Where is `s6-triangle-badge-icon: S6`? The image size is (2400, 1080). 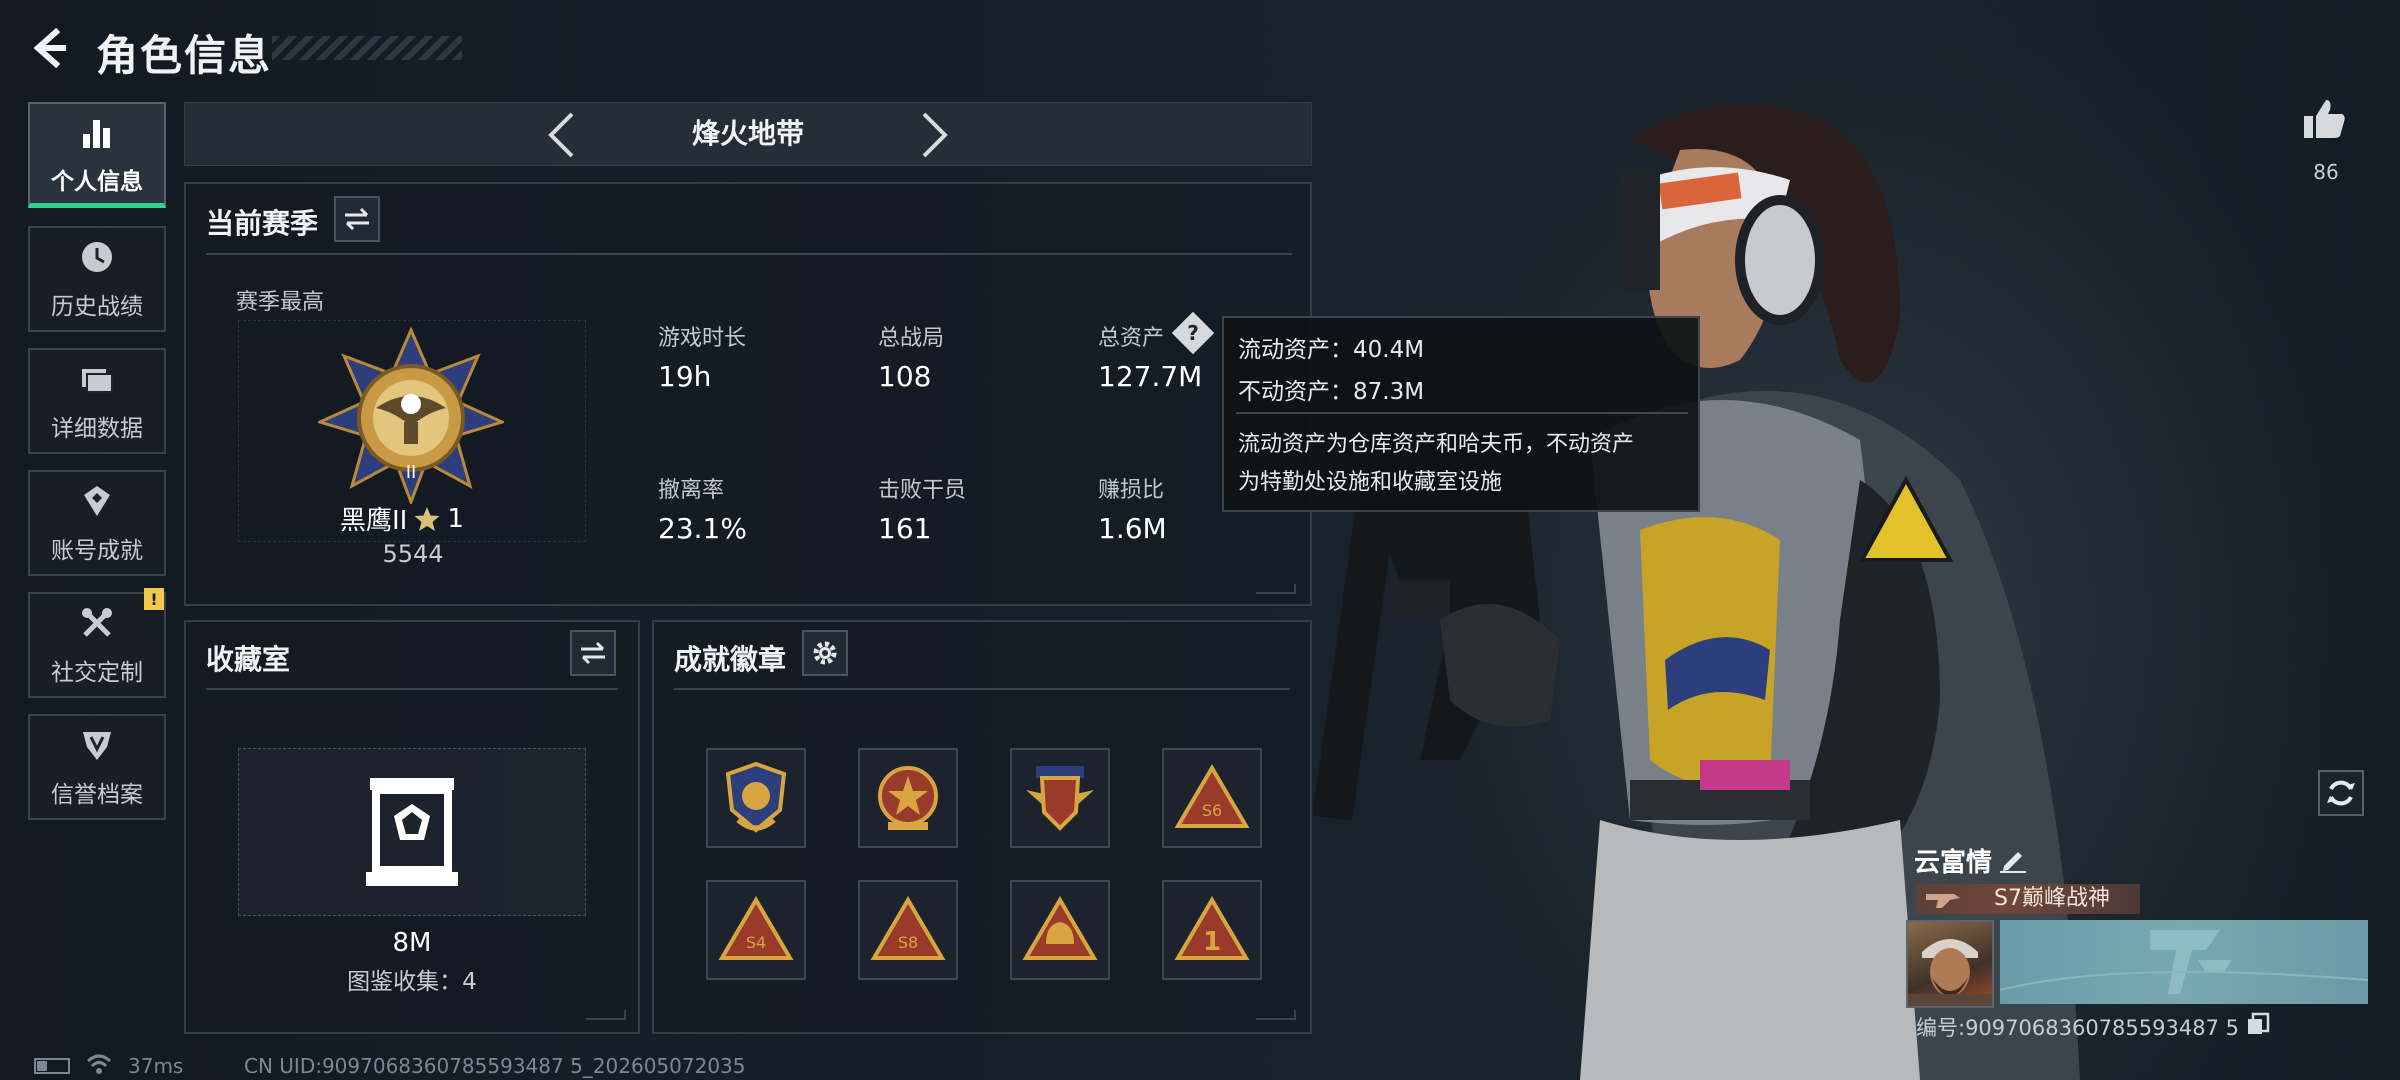
s6-triangle-badge-icon: S6 is located at coordinates (1212, 796).